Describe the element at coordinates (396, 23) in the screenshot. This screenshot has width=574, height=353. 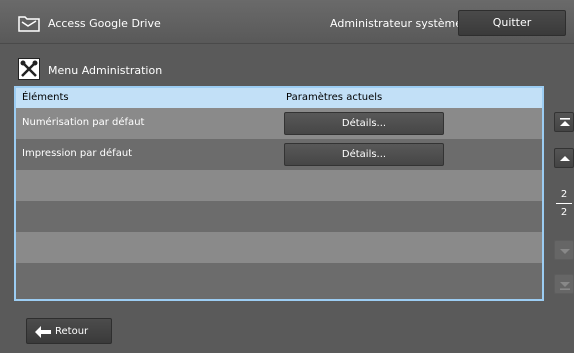
I see `admin-user-label: Administrateur système` at that location.